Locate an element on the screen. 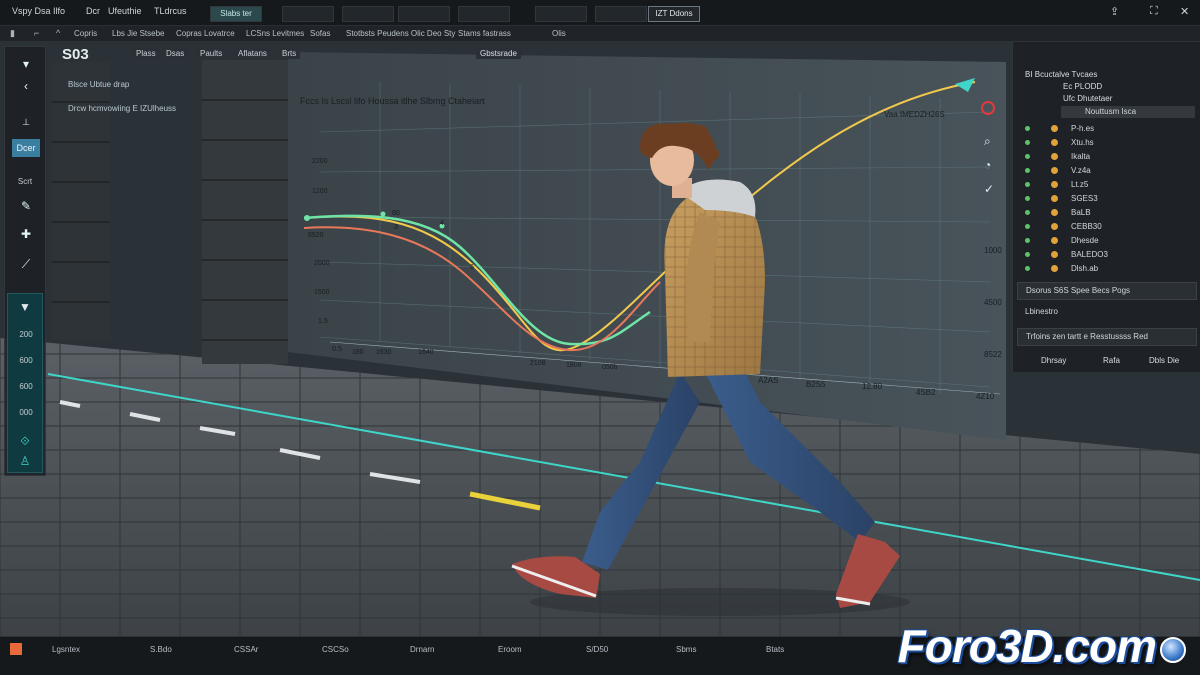 The image size is (1200, 675). menu-item-tools: TLdrcus is located at coordinates (170, 11).